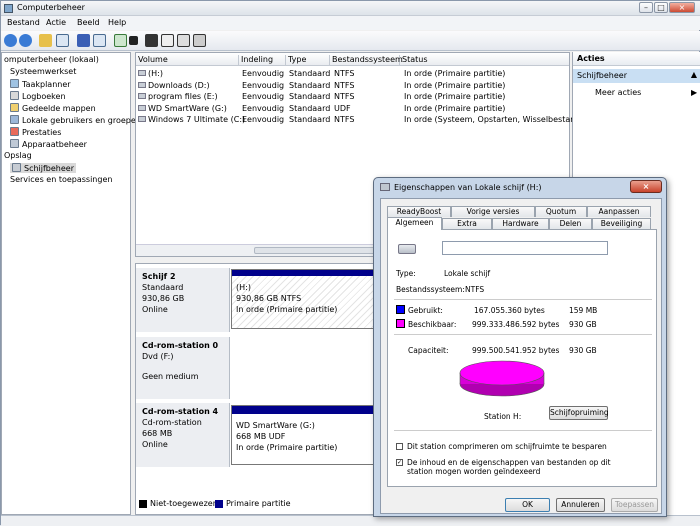 This screenshot has height=526, width=700. What do you see at coordinates (634, 505) in the screenshot?
I see `apply-button: Toepassen` at bounding box center [634, 505].